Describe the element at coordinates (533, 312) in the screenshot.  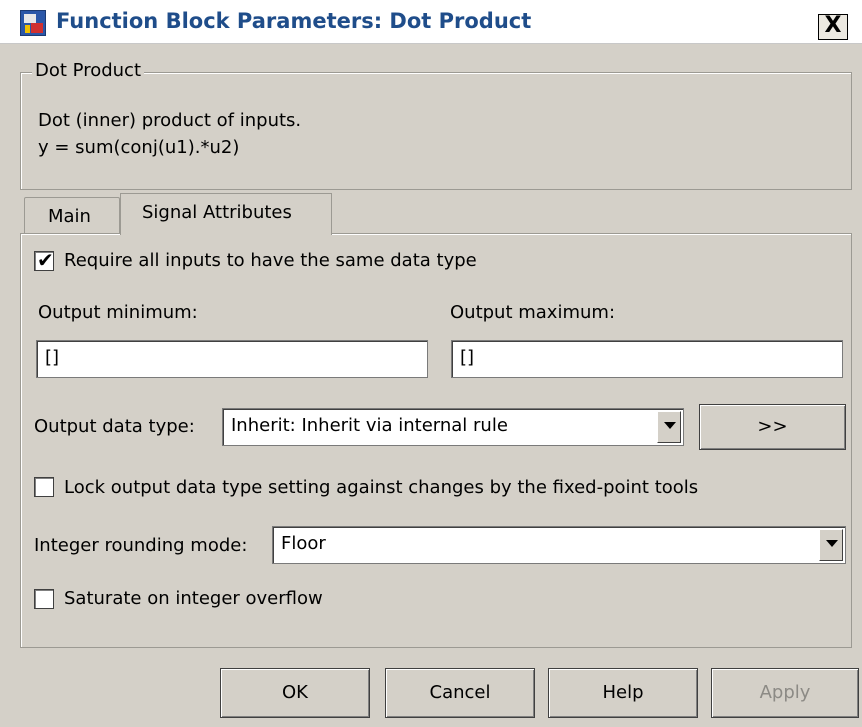
I see `output-maximum-label: Output maximum:` at that location.